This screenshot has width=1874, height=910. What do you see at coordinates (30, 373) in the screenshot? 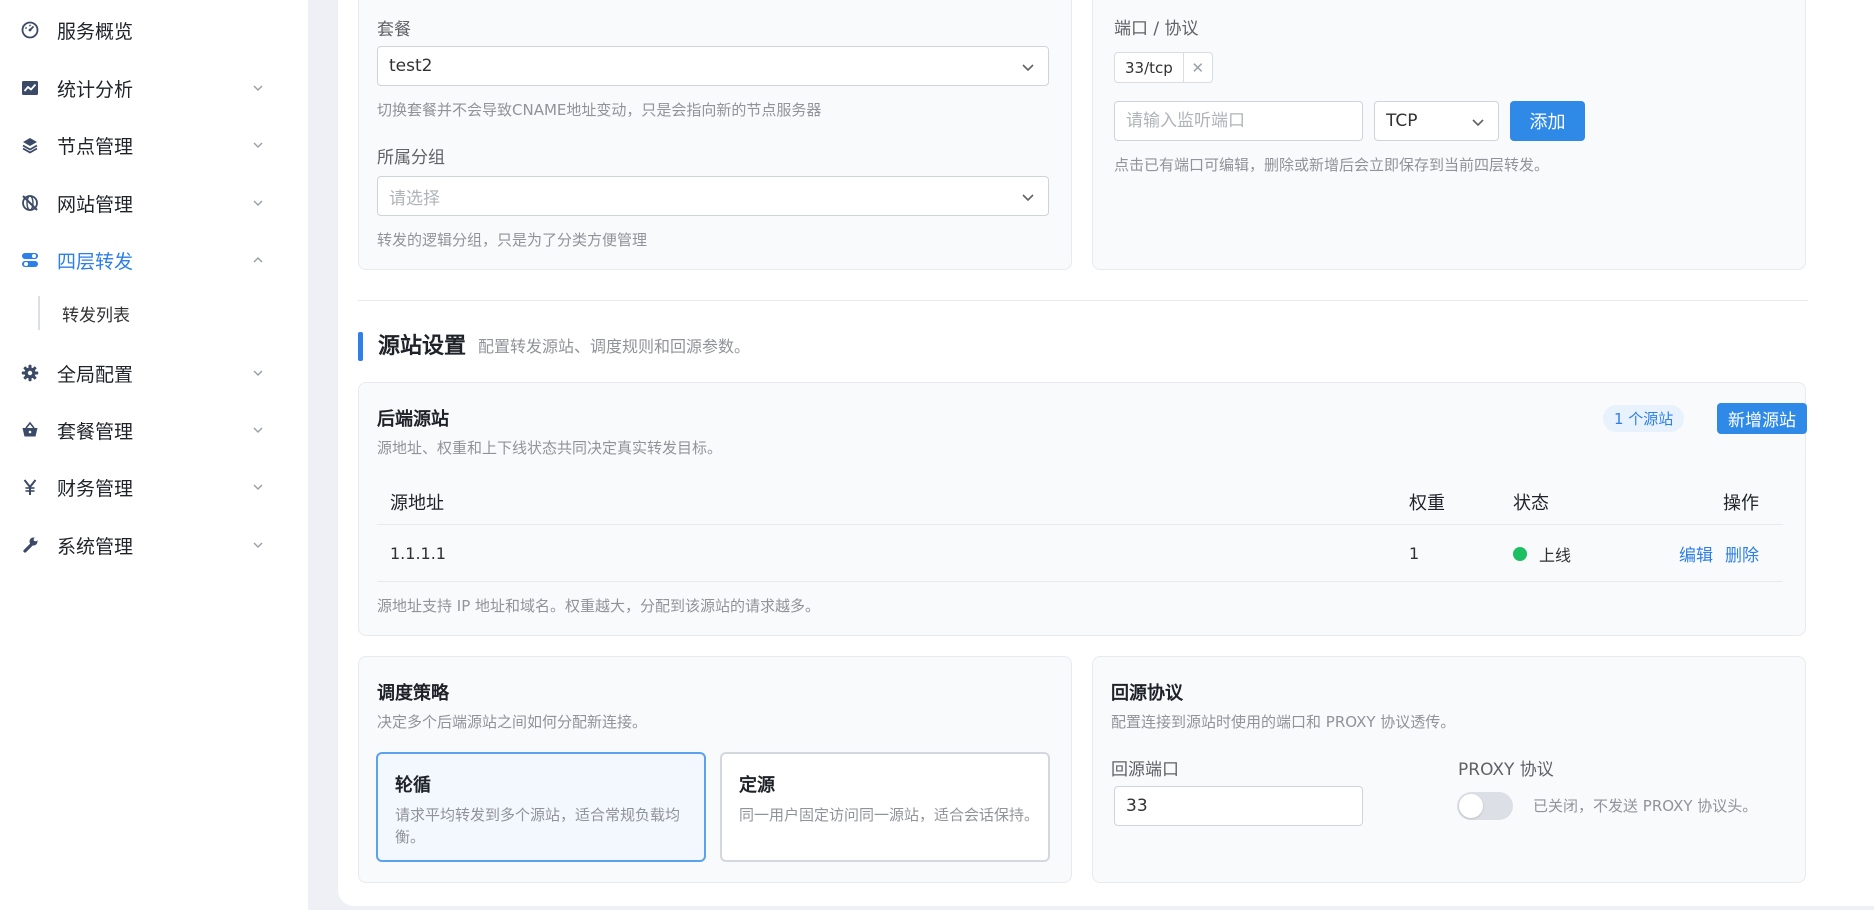
I see `gear-icon` at bounding box center [30, 373].